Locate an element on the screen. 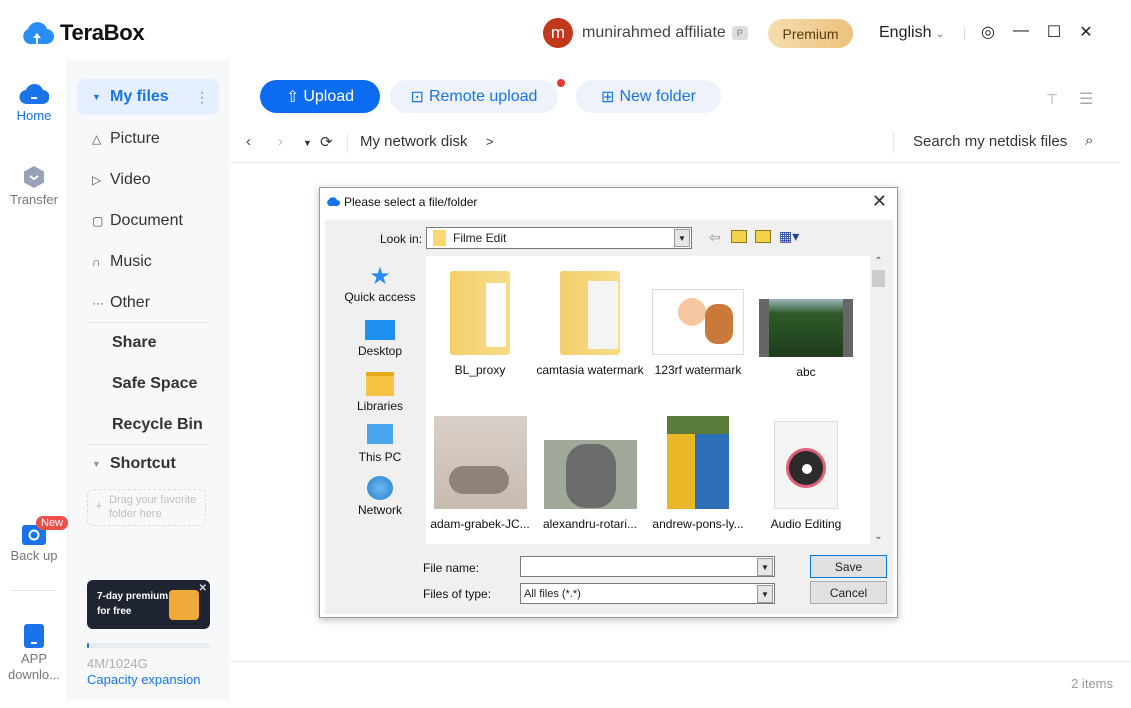 The width and height of the screenshot is (1131, 708). dialog-close-button: ✕ is located at coordinates (879, 201).